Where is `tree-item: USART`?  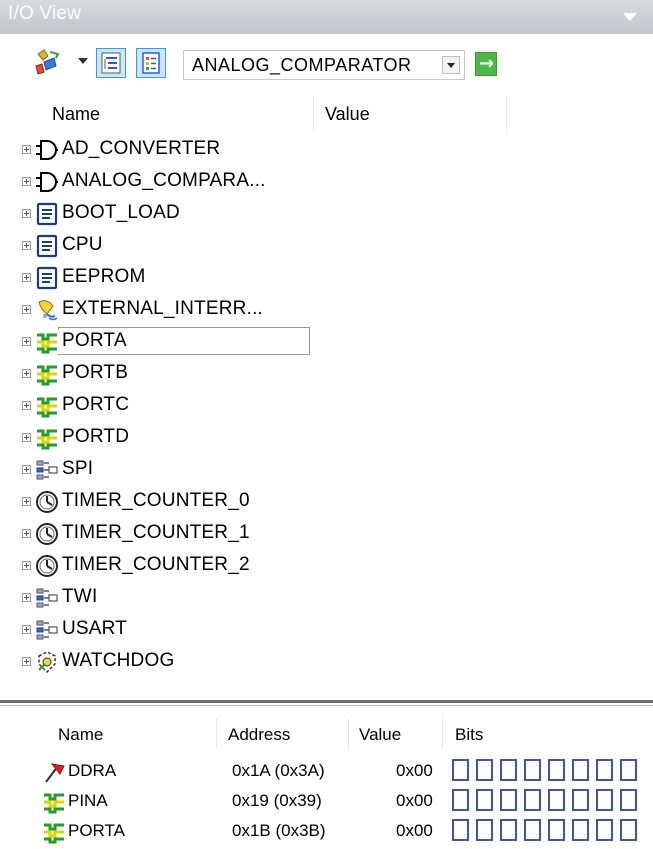 tree-item: USART is located at coordinates (160, 631).